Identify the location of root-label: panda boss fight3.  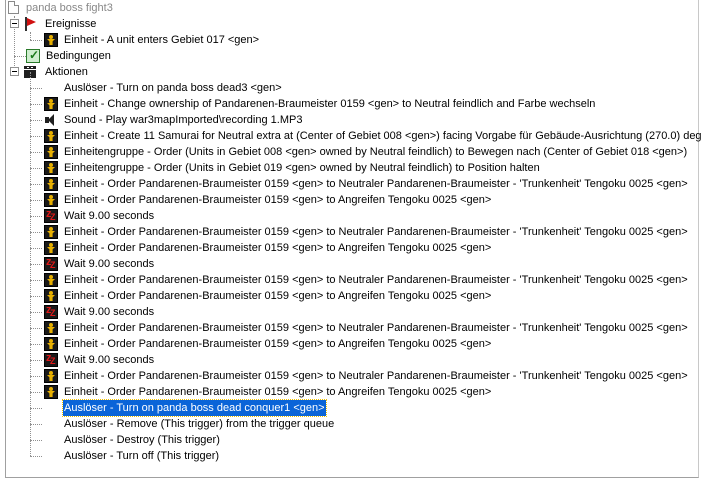
(69, 8).